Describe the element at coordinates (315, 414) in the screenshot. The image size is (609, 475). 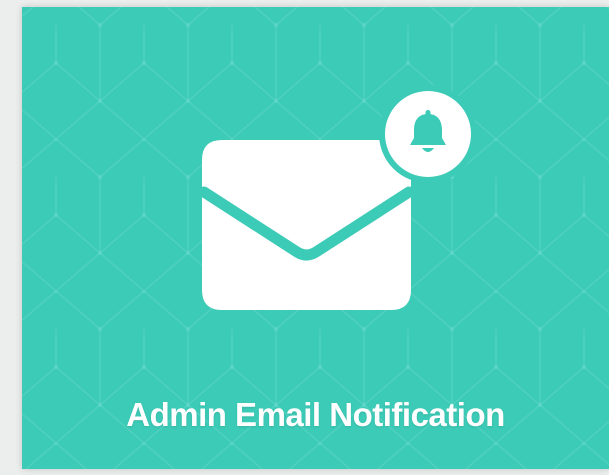
I see `banner-title: Admin Email Notification` at that location.